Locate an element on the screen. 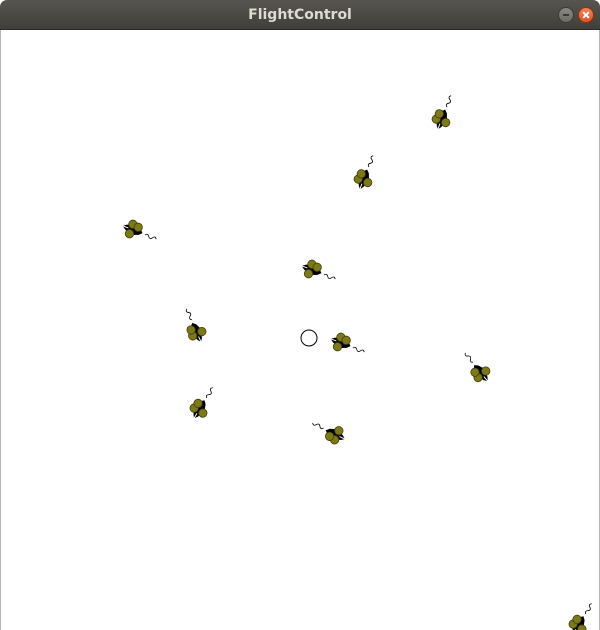 The image size is (600, 630). minimize-button is located at coordinates (566, 15).